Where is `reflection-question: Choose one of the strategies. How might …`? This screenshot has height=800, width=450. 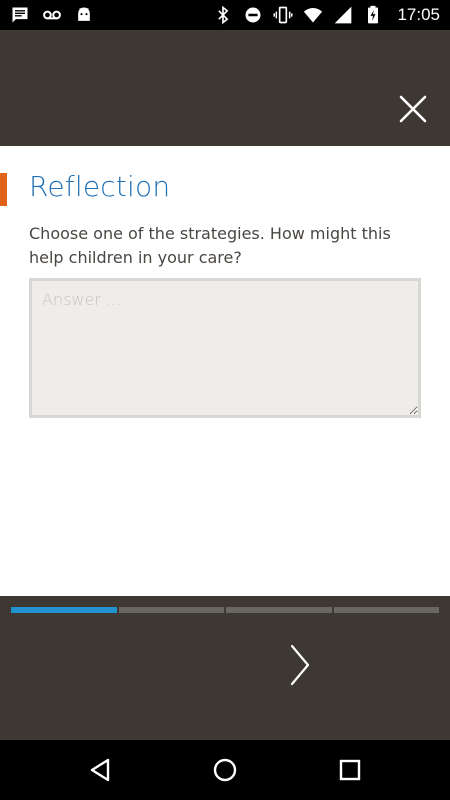
reflection-question: Choose one of the strategies. How might … is located at coordinates (210, 245).